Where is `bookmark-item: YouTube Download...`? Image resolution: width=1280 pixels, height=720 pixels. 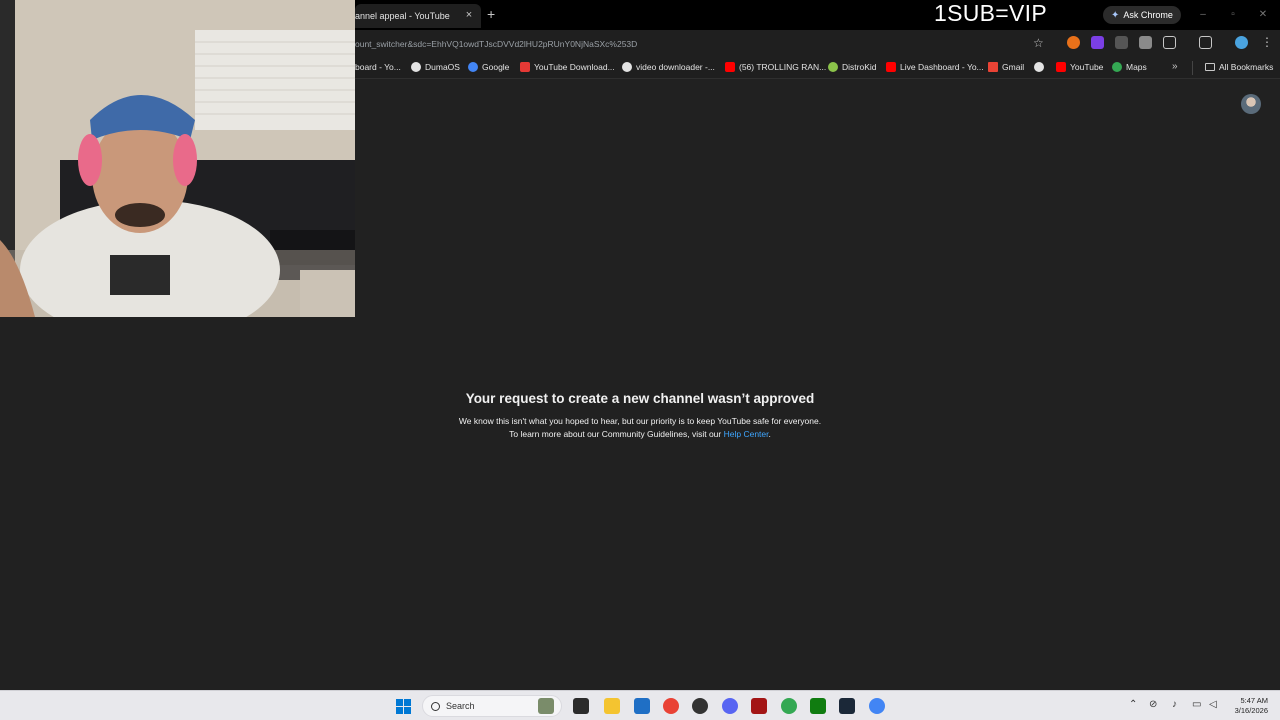 bookmark-item: YouTube Download... is located at coordinates (567, 67).